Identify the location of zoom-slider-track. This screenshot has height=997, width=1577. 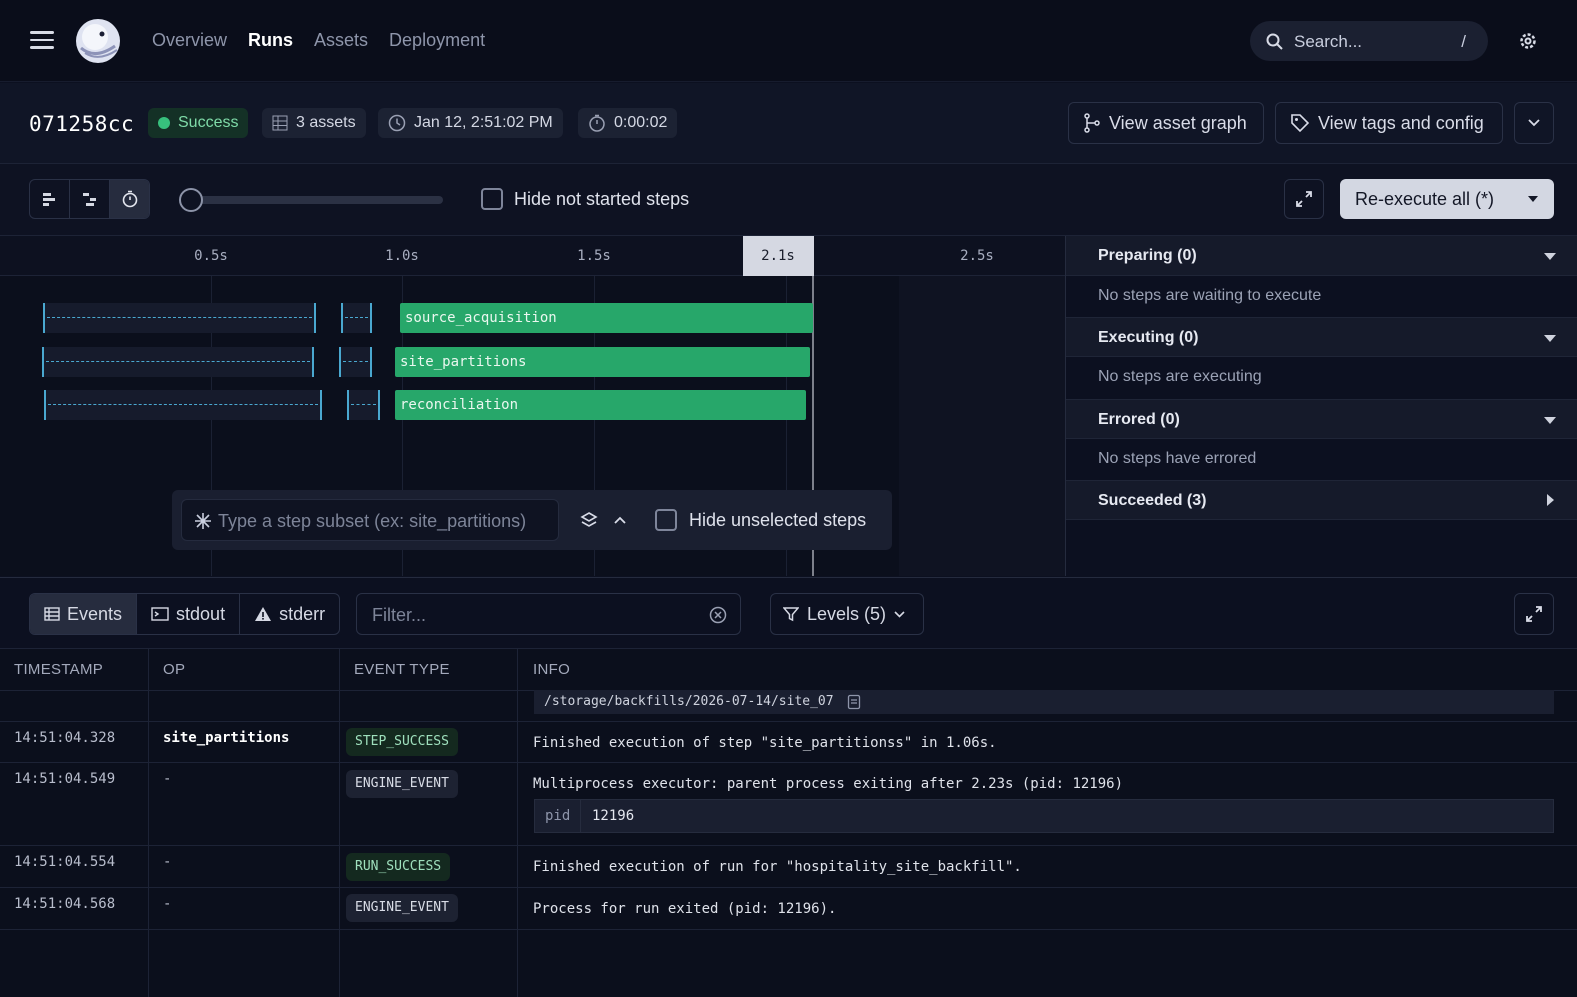
(317, 200).